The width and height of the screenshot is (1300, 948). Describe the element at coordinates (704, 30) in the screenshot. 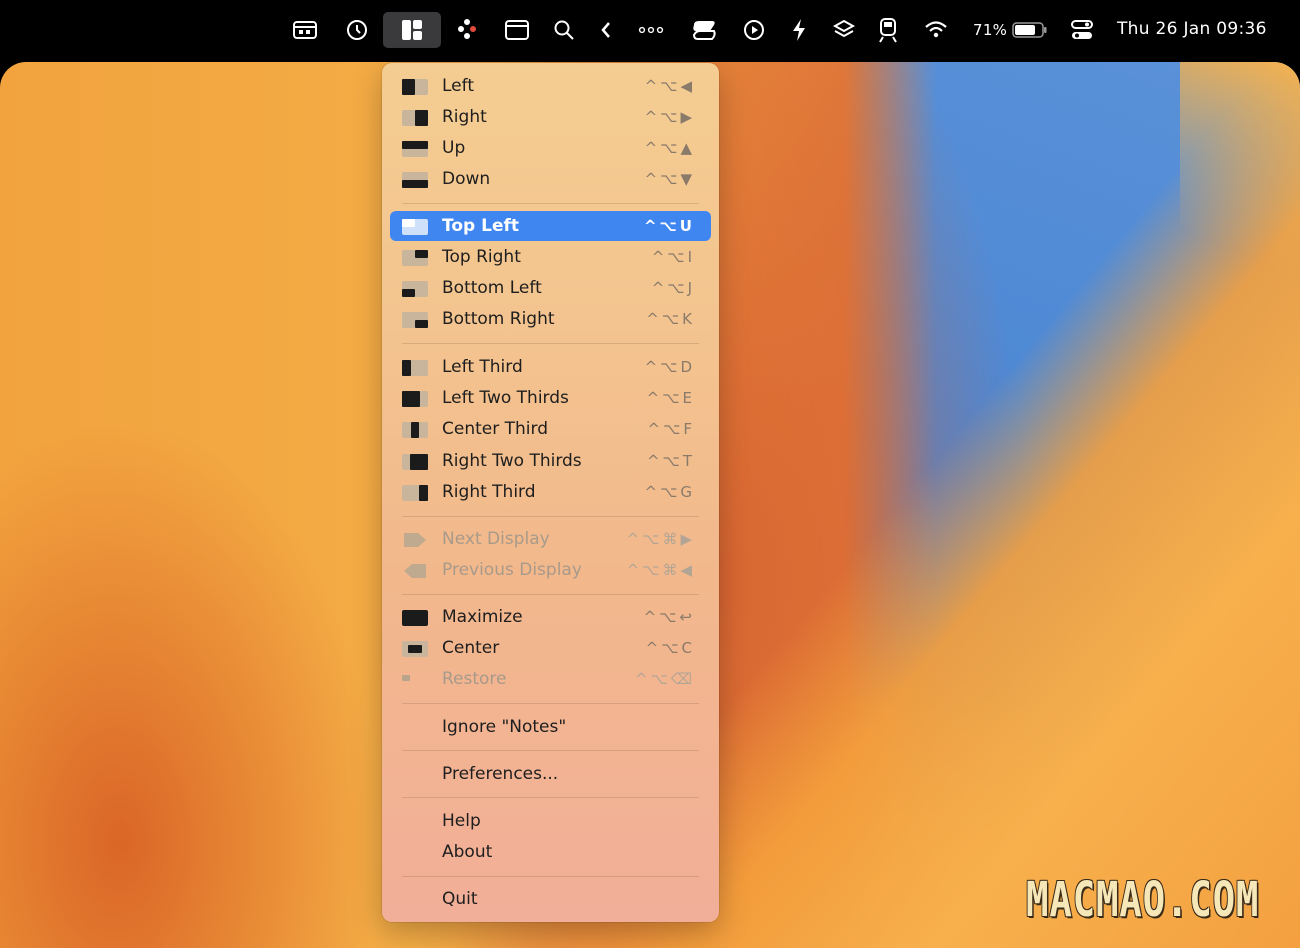

I see `shortcut-icon` at that location.